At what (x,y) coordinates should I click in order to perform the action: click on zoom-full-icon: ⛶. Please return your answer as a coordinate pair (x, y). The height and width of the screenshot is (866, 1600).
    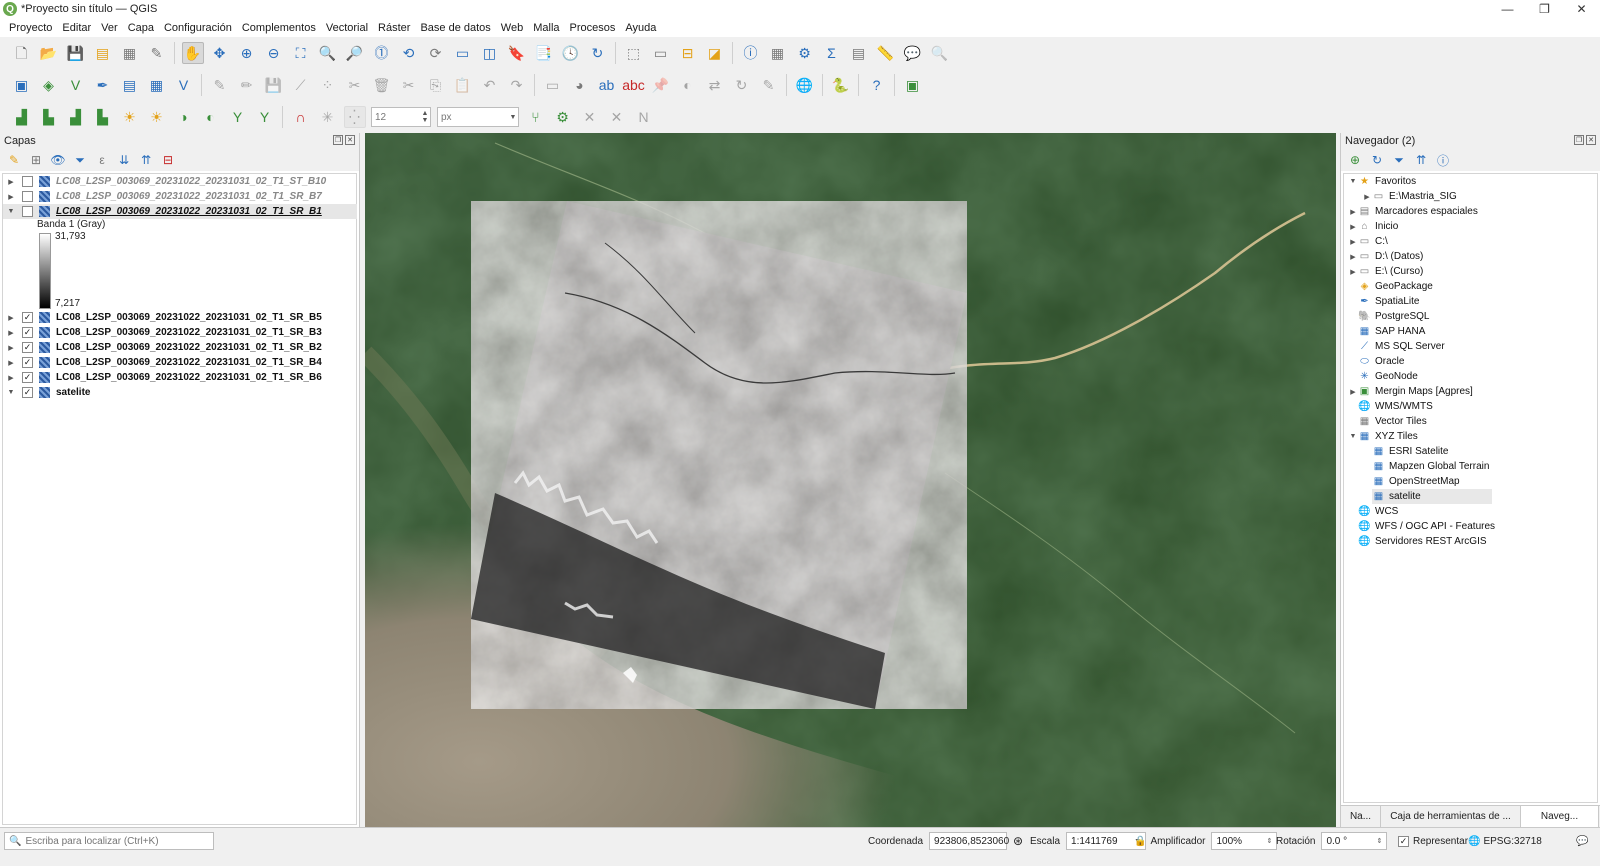
    Looking at the image, I should click on (301, 53).